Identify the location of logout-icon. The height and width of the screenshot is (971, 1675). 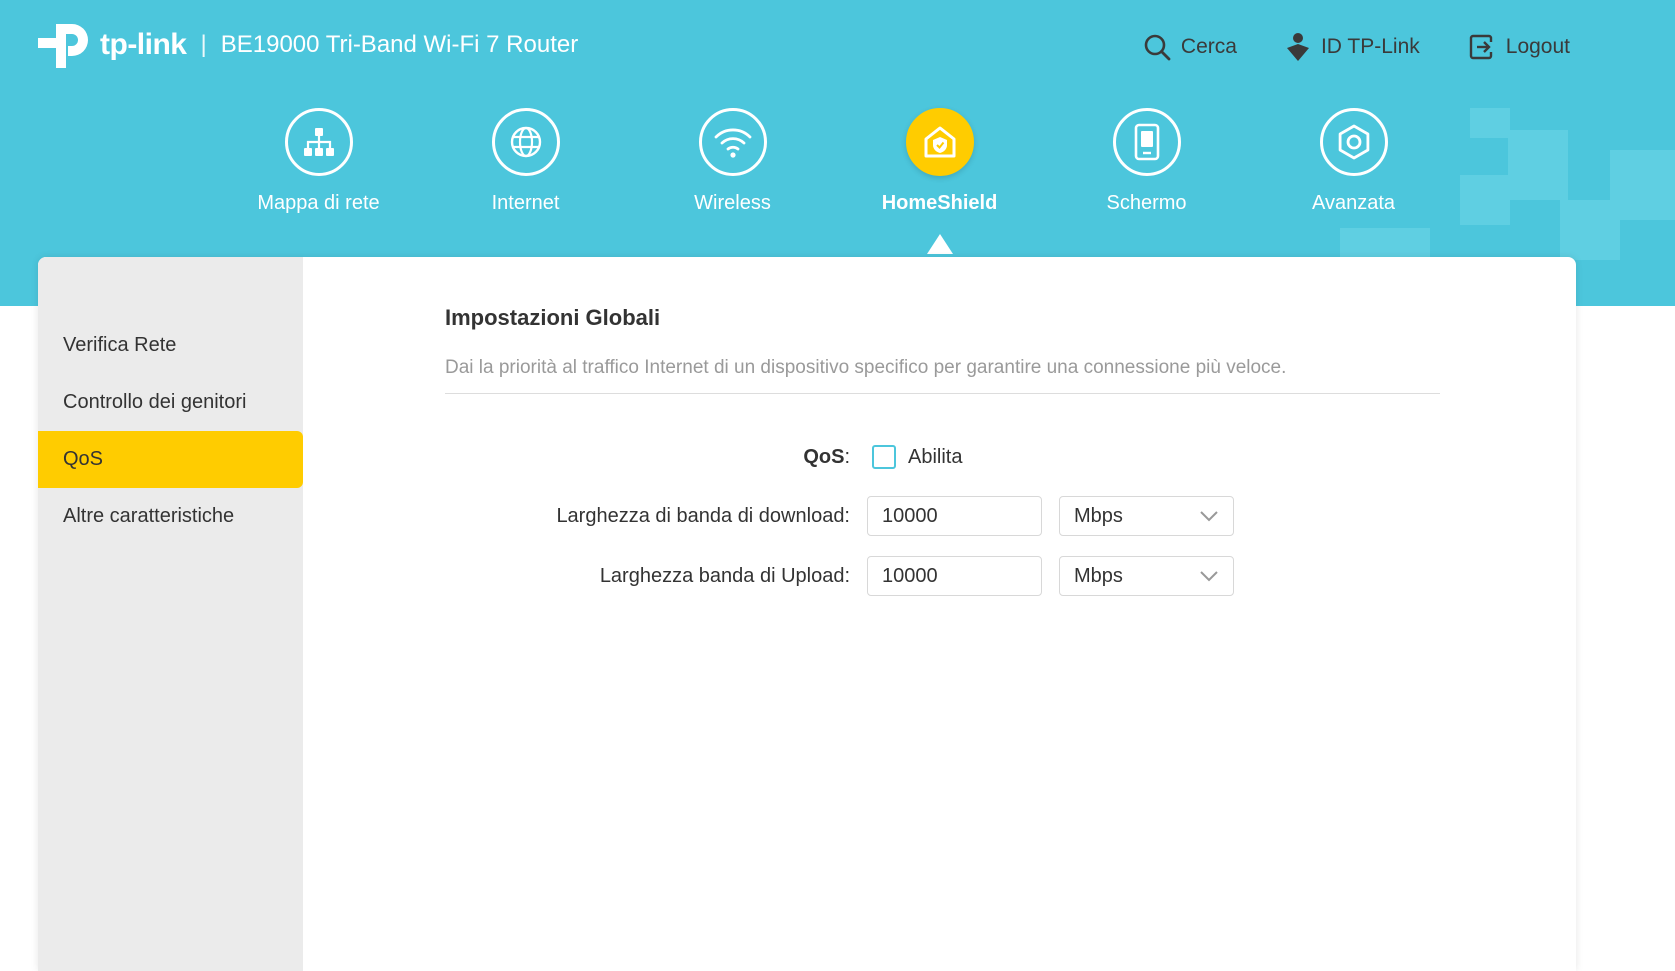
(1480, 47).